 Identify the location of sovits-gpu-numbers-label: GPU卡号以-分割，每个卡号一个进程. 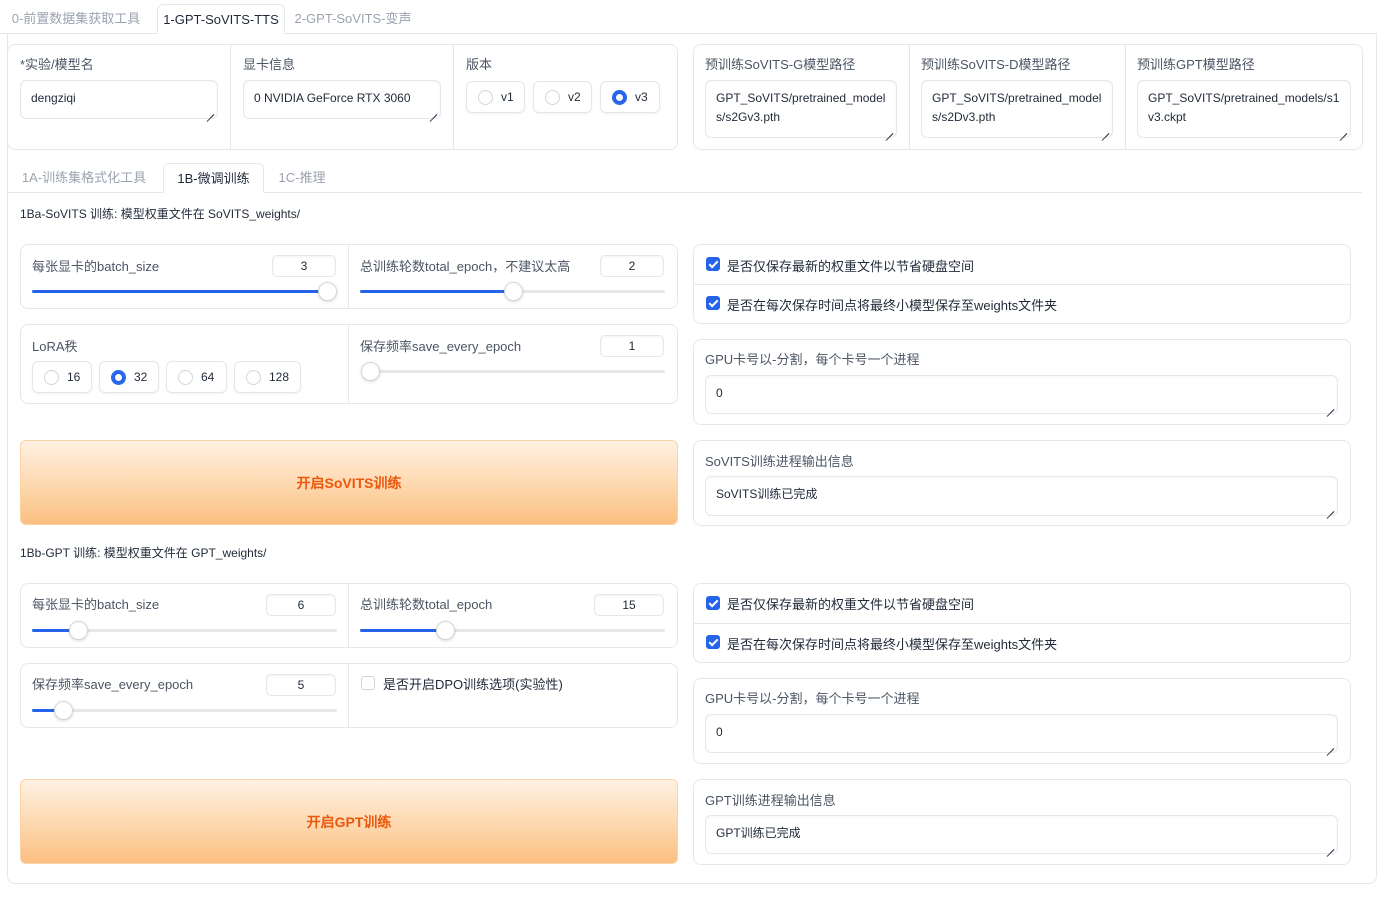
(812, 359).